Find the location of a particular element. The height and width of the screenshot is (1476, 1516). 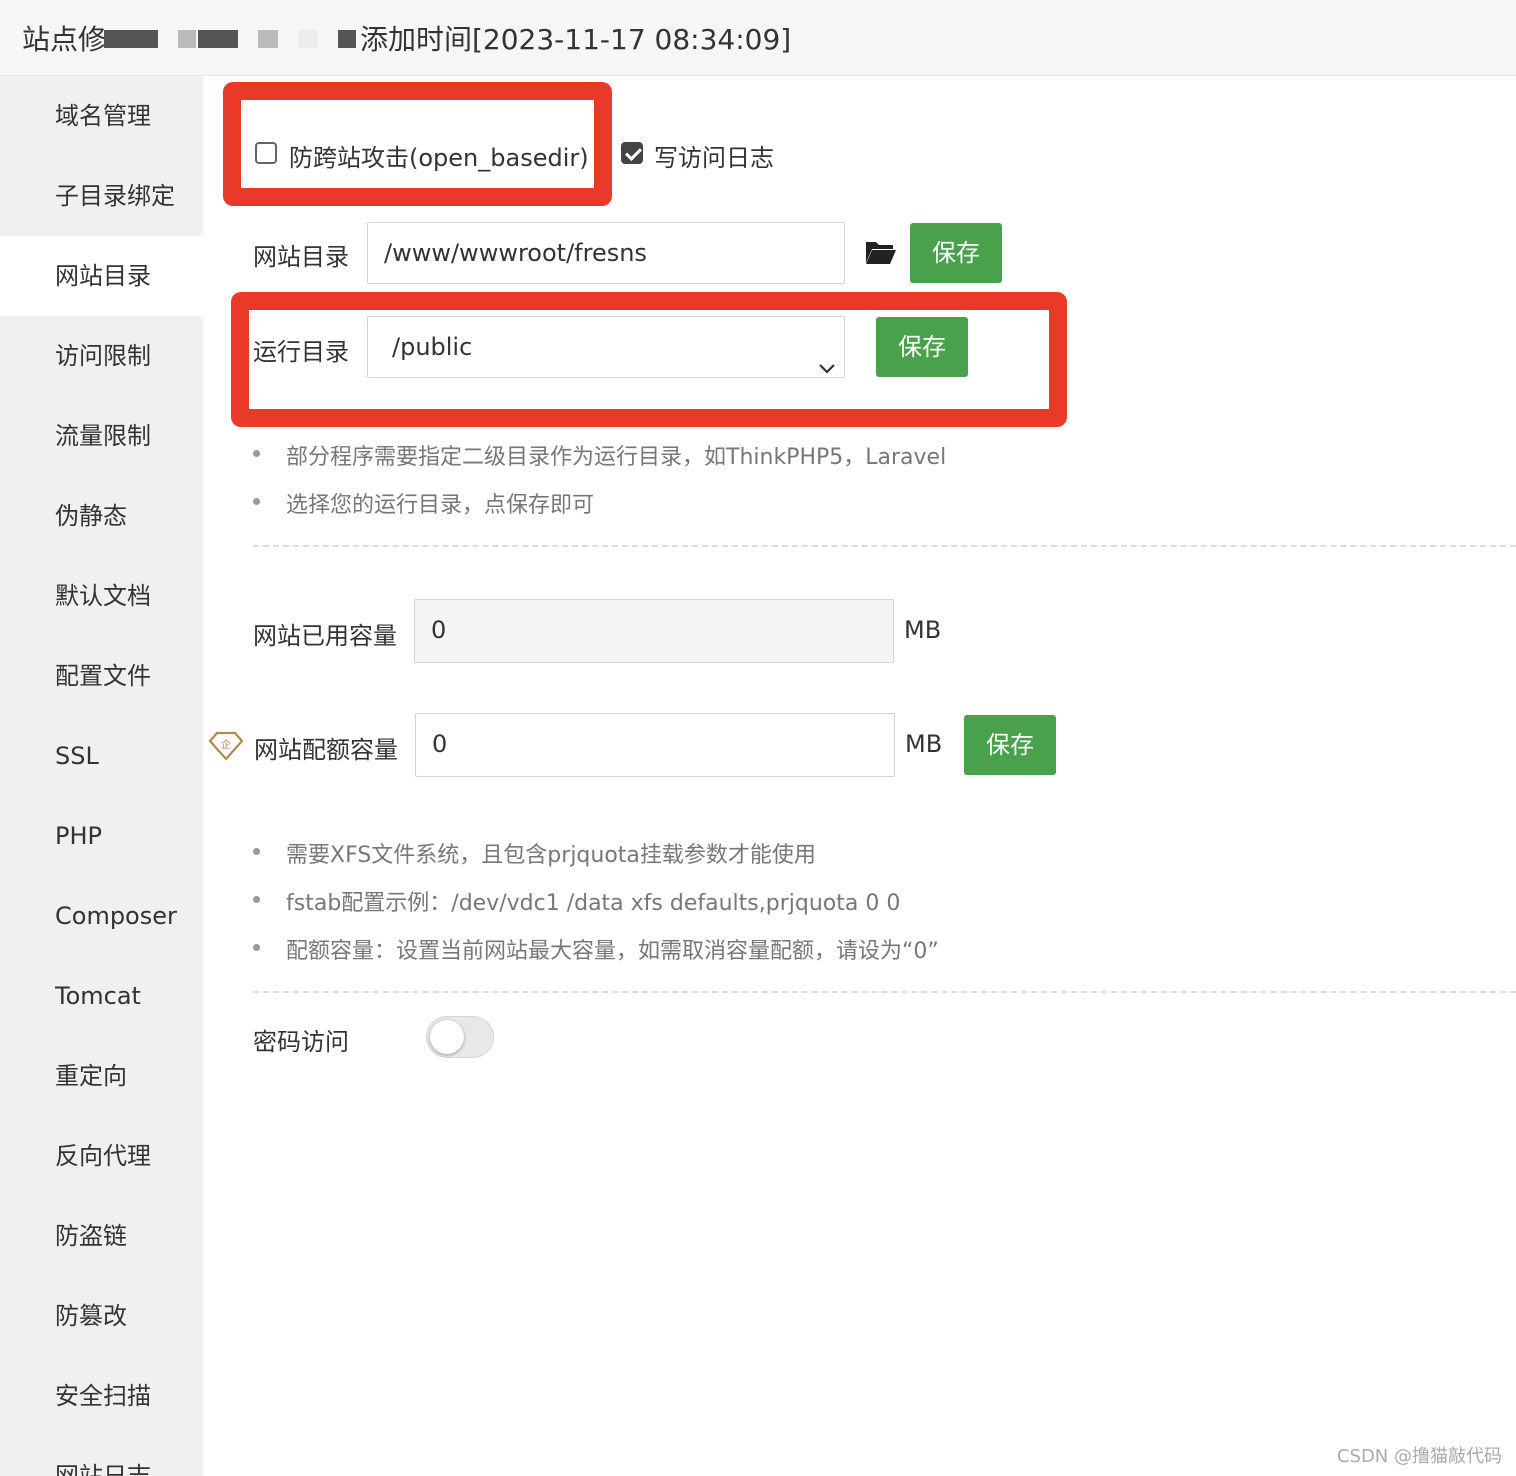

run-dir-selected-value: /public is located at coordinates (432, 347).